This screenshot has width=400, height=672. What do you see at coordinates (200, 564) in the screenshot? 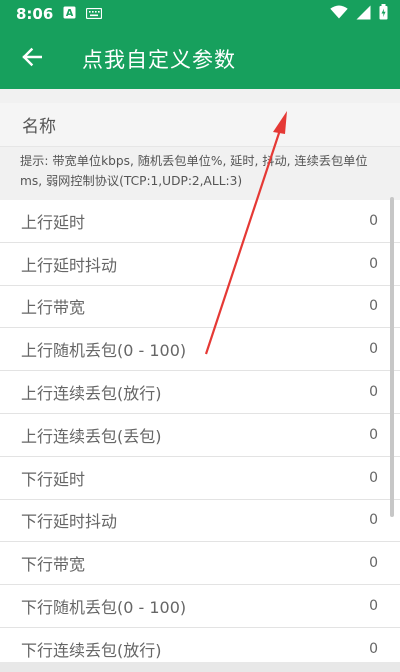
I see `param-row: 下行带宽 0` at bounding box center [200, 564].